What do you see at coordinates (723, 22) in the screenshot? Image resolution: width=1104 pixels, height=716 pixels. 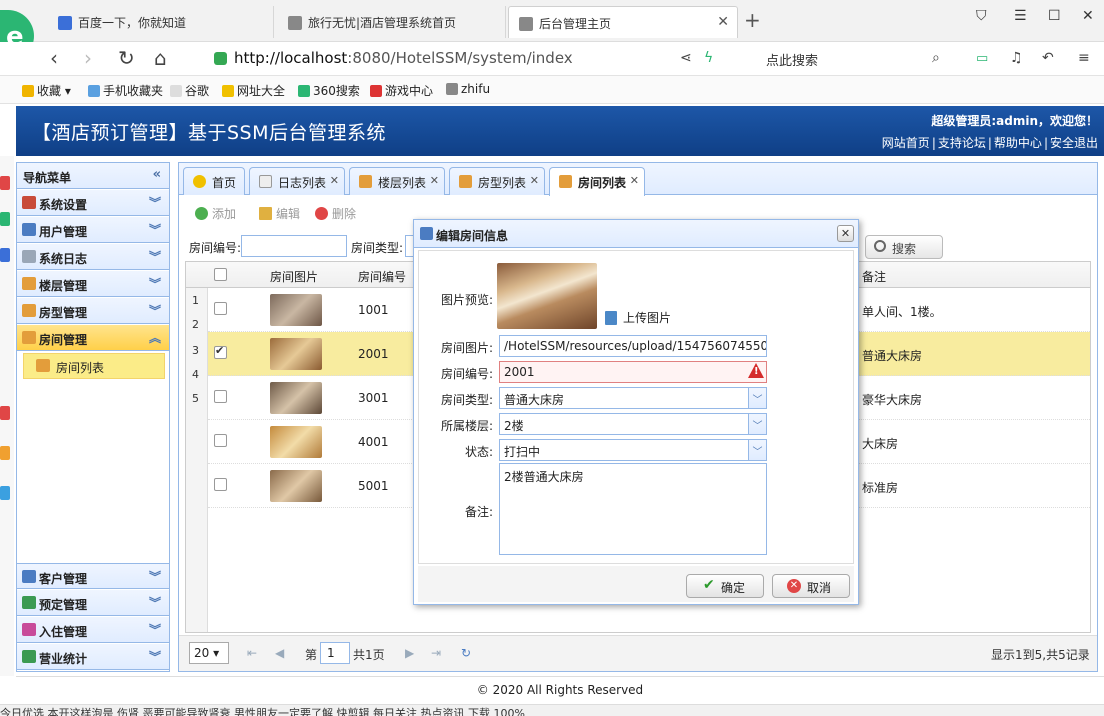 I see `close-tab-icon: ✕` at bounding box center [723, 22].